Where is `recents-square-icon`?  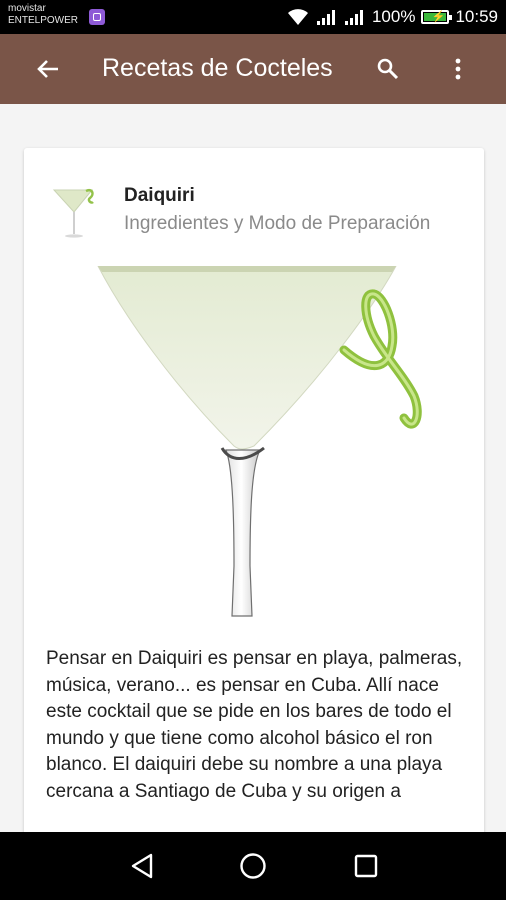
recents-square-icon is located at coordinates (366, 866).